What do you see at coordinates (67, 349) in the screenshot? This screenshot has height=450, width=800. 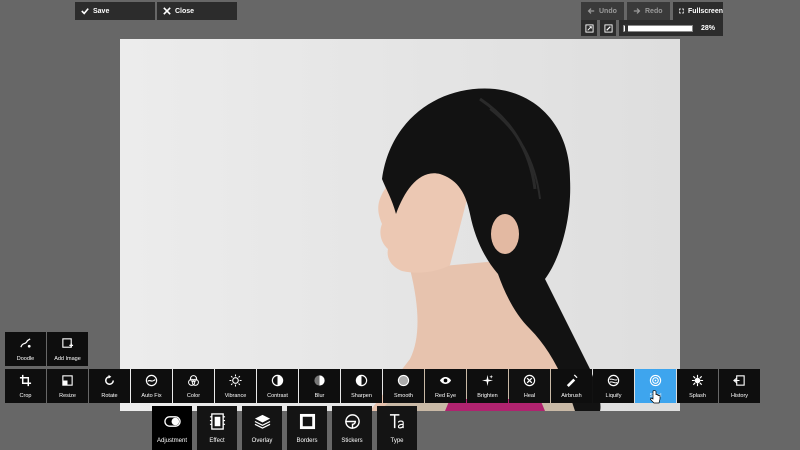 I see `tool-add-image: Add Image` at bounding box center [67, 349].